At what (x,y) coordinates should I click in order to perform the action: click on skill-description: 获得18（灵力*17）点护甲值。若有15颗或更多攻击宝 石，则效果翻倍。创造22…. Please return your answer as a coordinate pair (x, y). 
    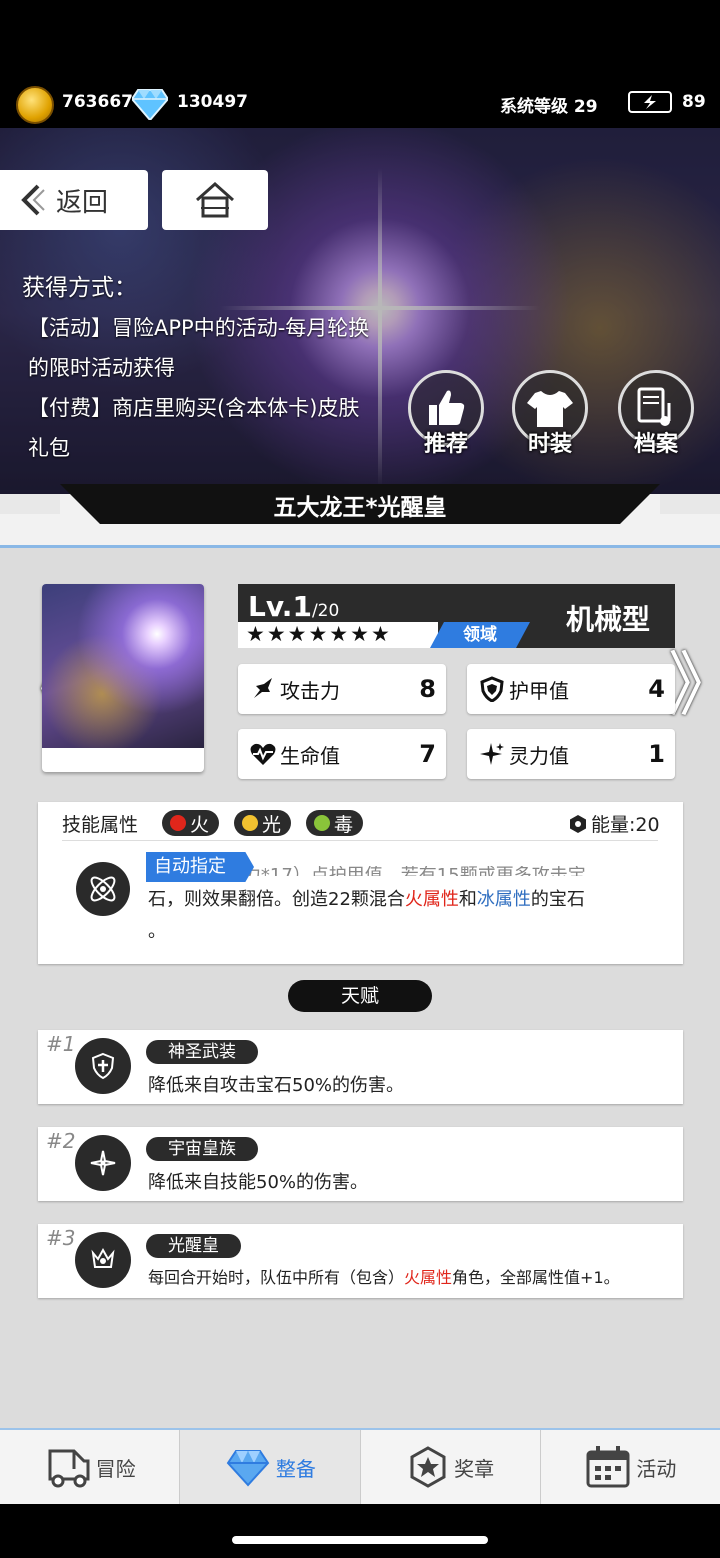
    Looking at the image, I should click on (398, 907).